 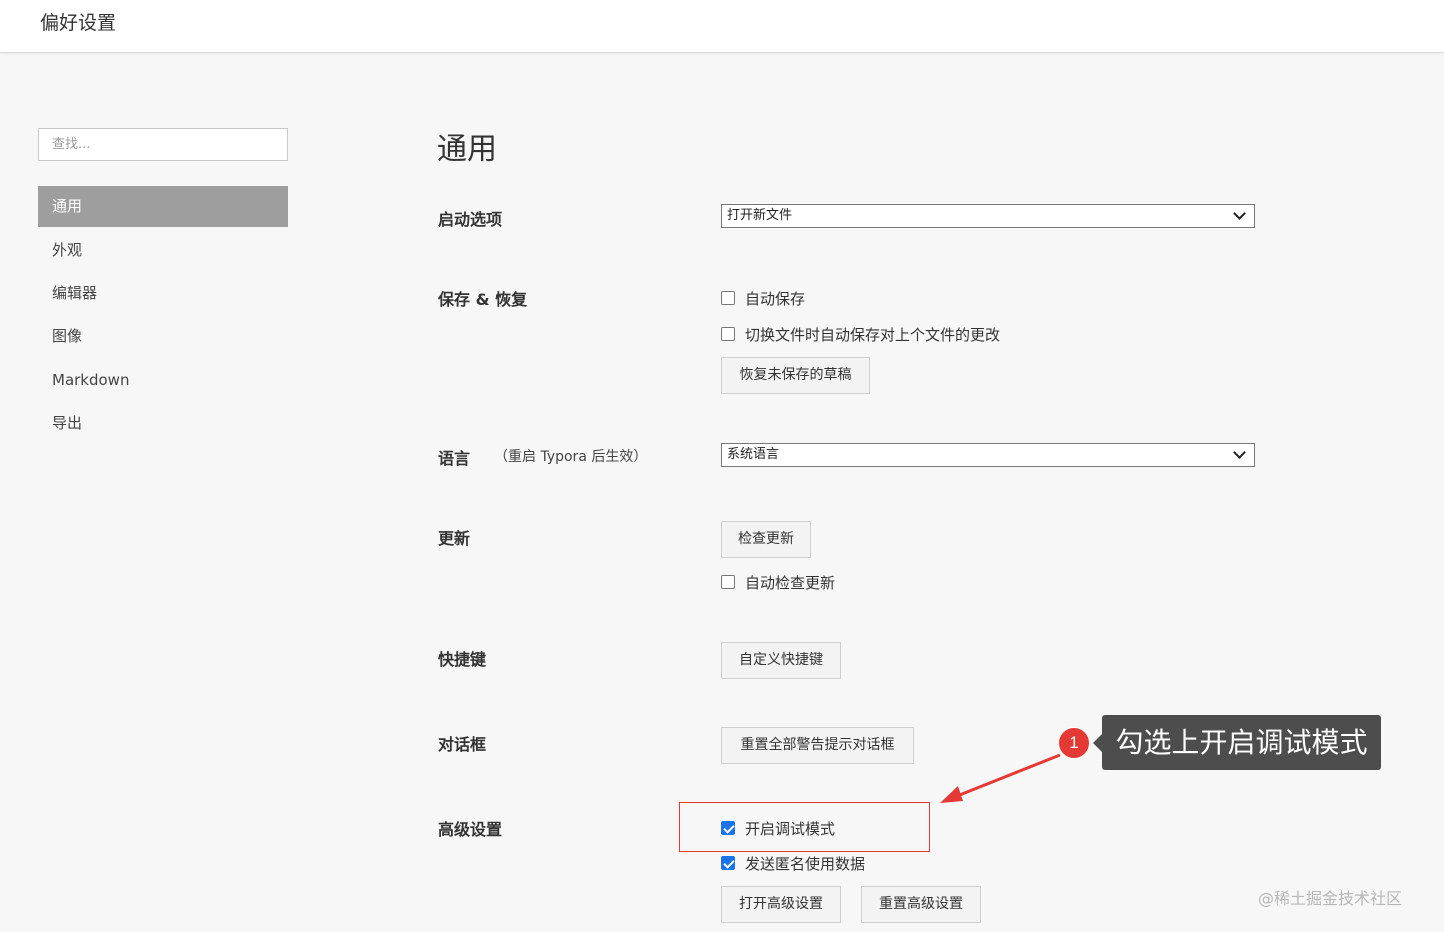 I want to click on callout-text: 勾选上开启调试模式, so click(x=1237, y=742).